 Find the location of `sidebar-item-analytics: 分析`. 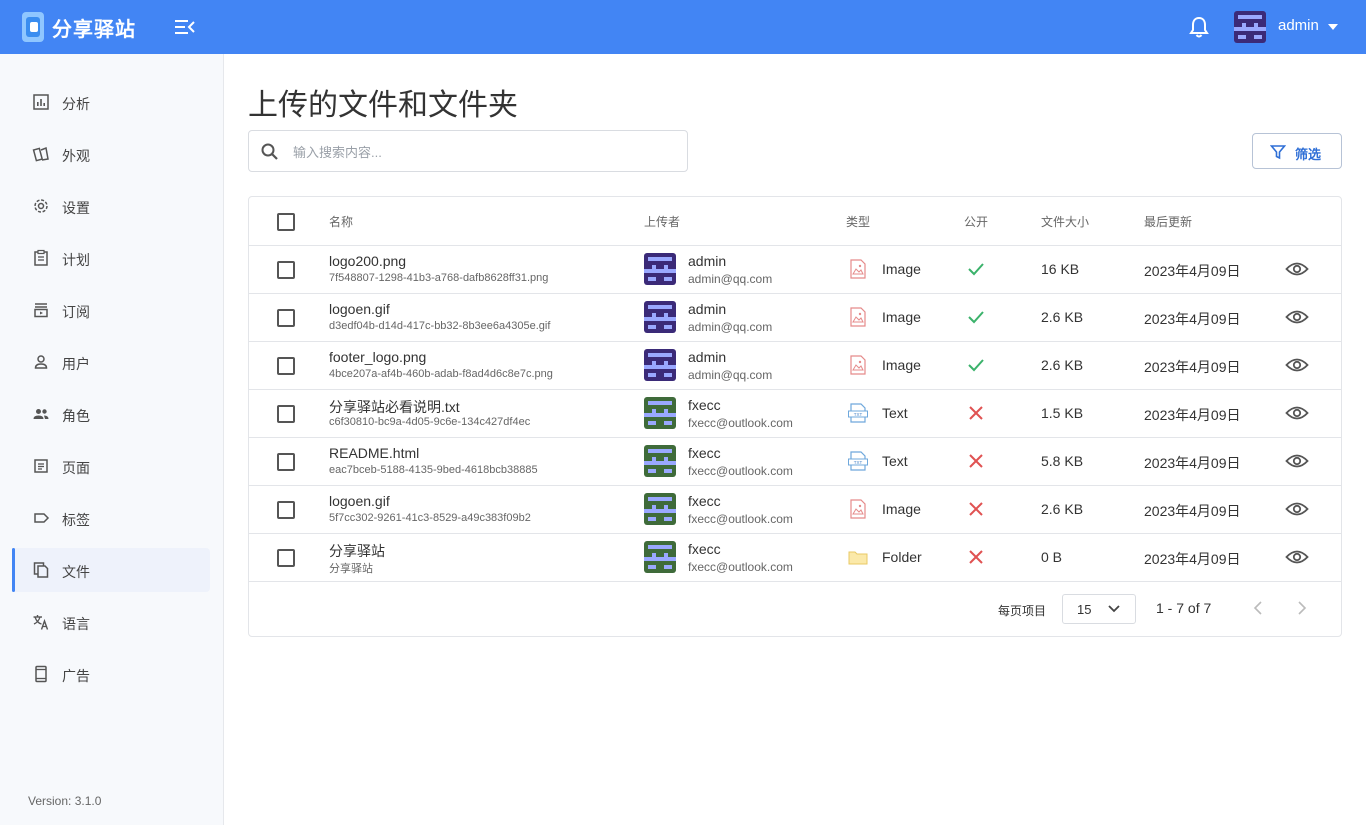

sidebar-item-analytics: 分析 is located at coordinates (111, 102).